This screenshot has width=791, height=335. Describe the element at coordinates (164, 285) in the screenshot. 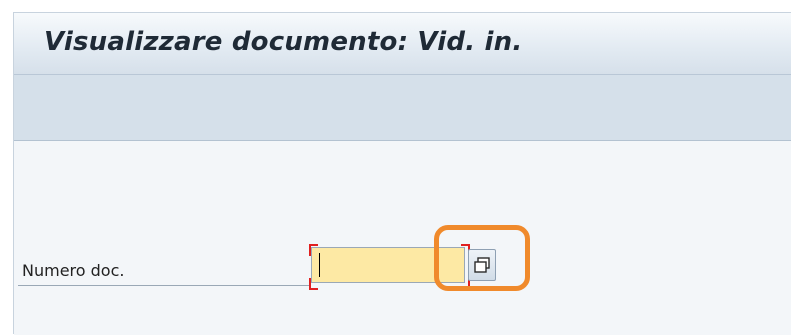

I see `label-underline` at that location.